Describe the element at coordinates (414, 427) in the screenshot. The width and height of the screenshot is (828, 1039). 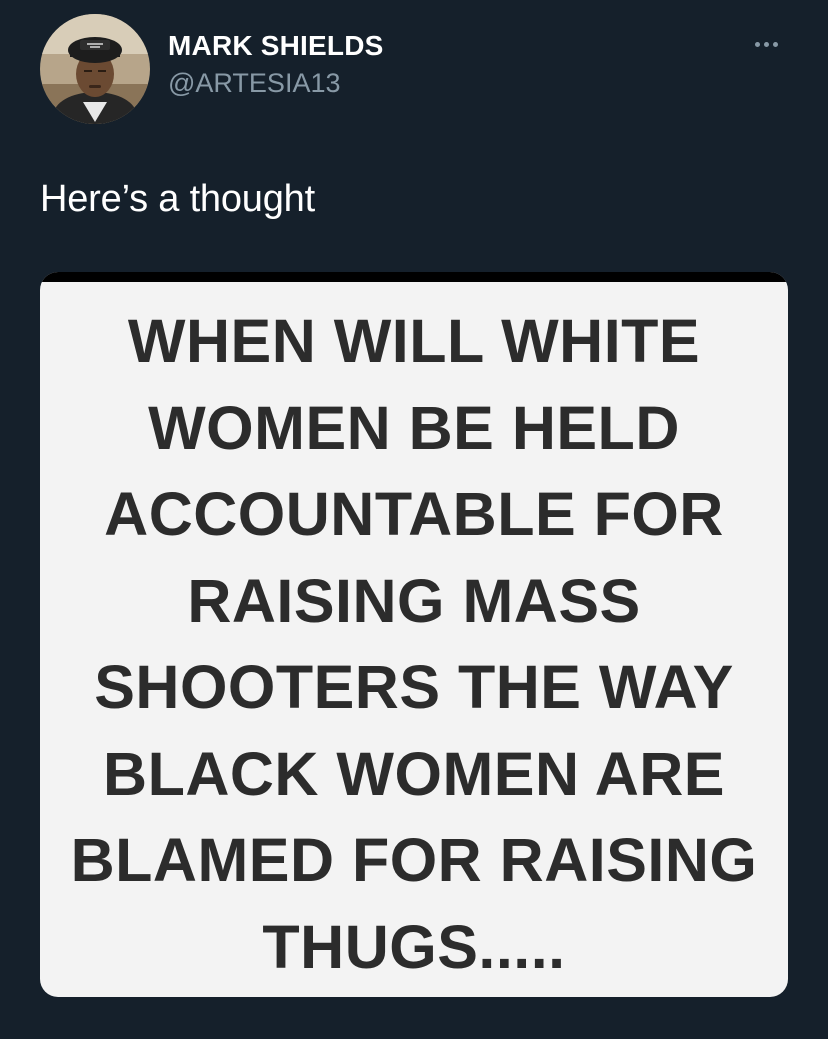
I see `meme-line: WOMEN BE HELD` at that location.